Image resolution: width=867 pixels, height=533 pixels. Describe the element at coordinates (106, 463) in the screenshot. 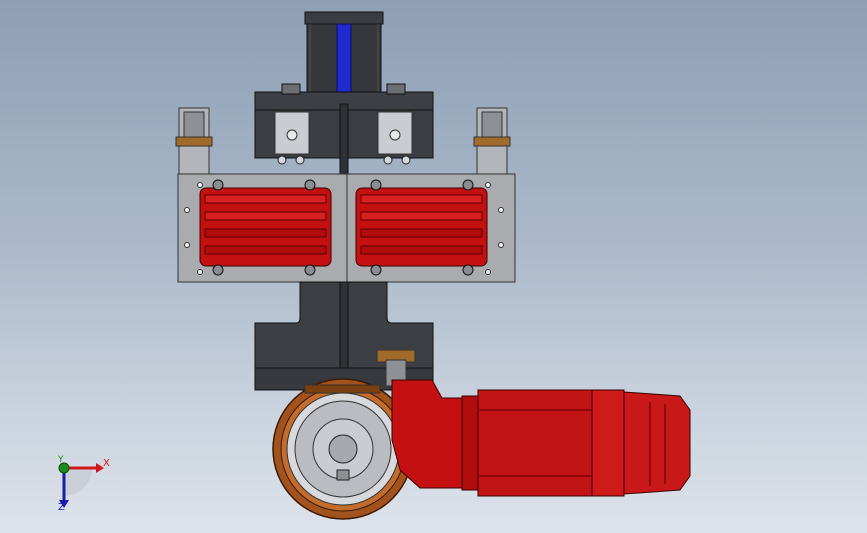

I see `triad-x-label: X` at that location.